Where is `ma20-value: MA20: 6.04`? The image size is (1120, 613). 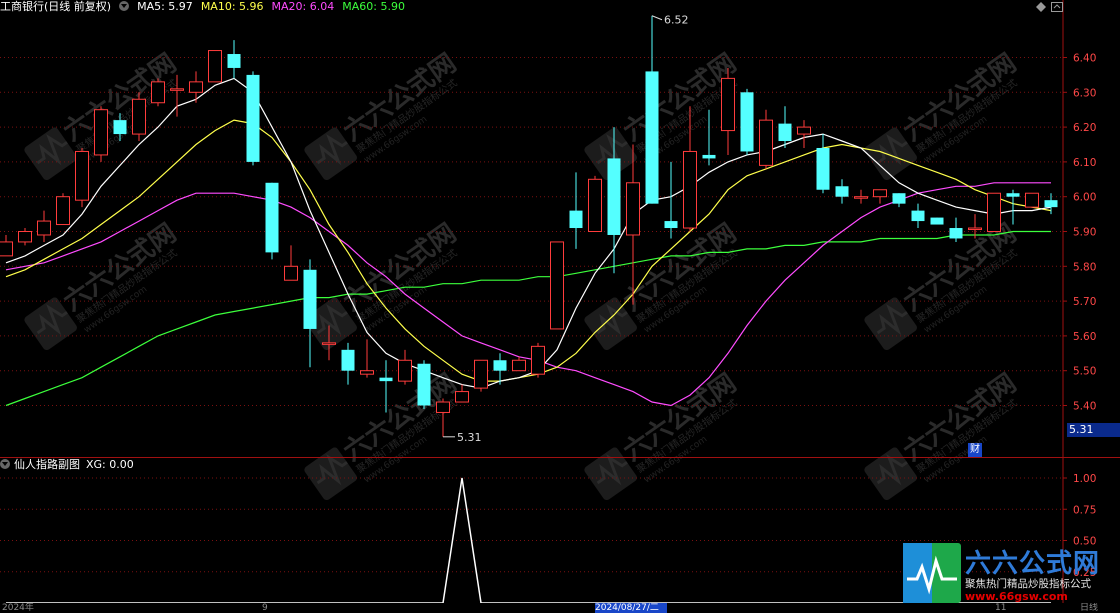
ma20-value: MA20: 6.04 is located at coordinates (303, 6).